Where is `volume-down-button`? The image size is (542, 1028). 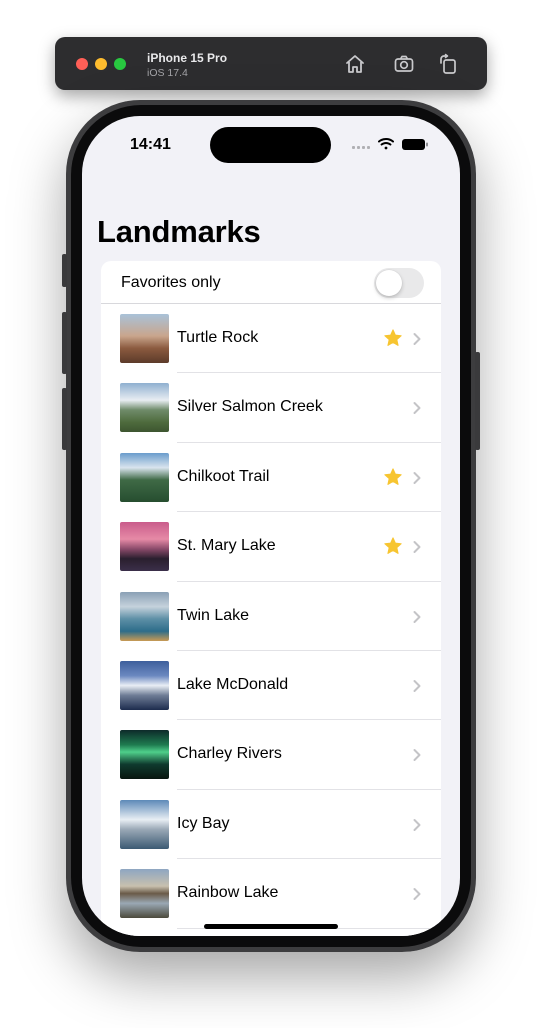
volume-down-button is located at coordinates (64, 419).